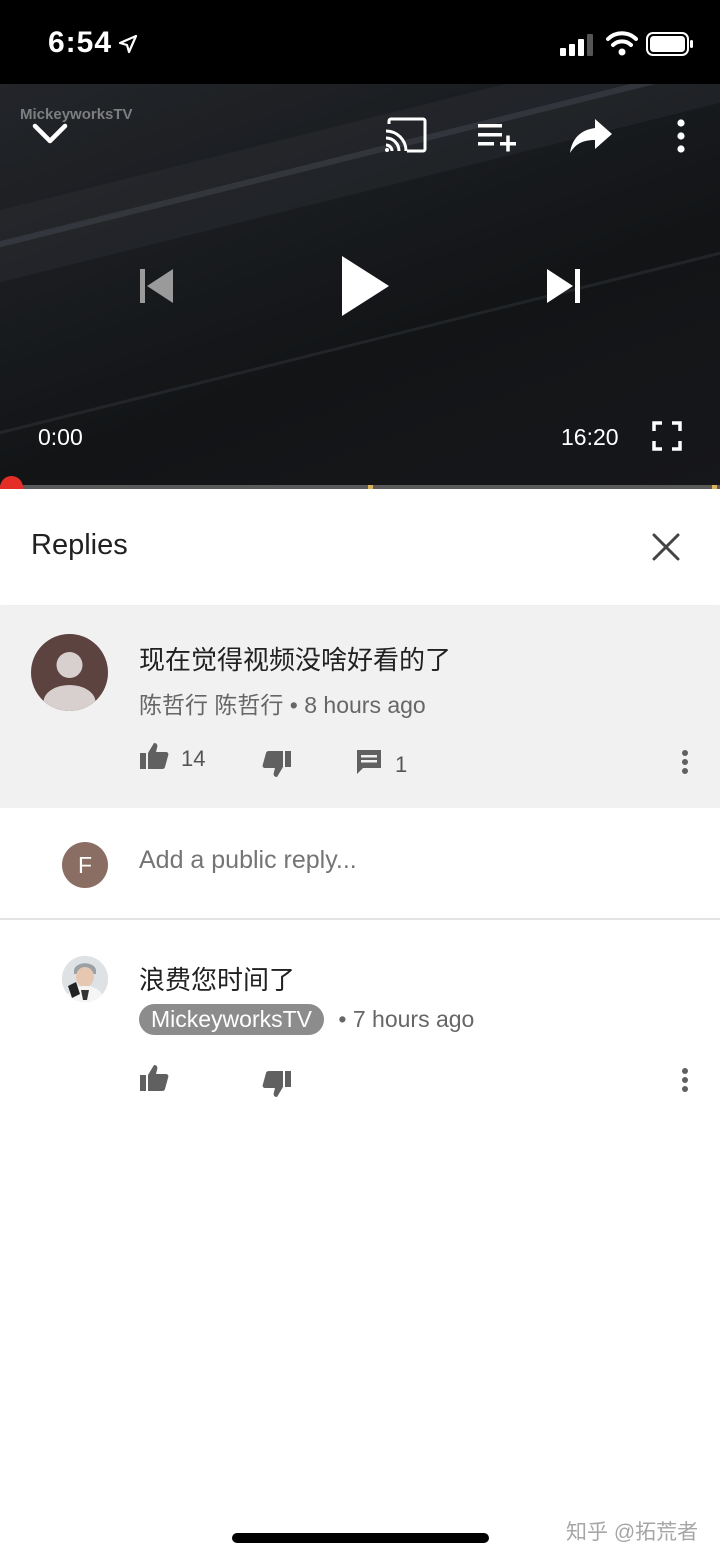  Describe the element at coordinates (564, 286) in the screenshot. I see `next-icon` at that location.